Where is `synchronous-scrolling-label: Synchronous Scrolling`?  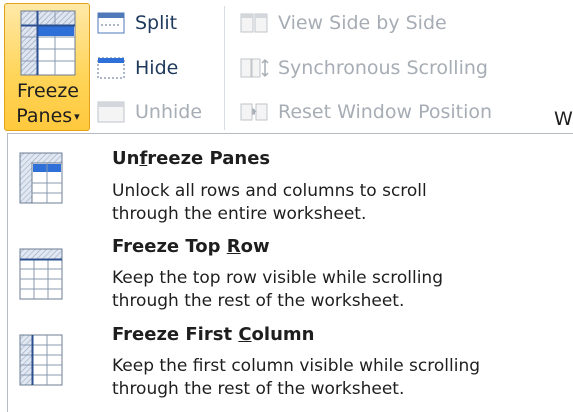
synchronous-scrolling-label: Synchronous Scrolling is located at coordinates (383, 68).